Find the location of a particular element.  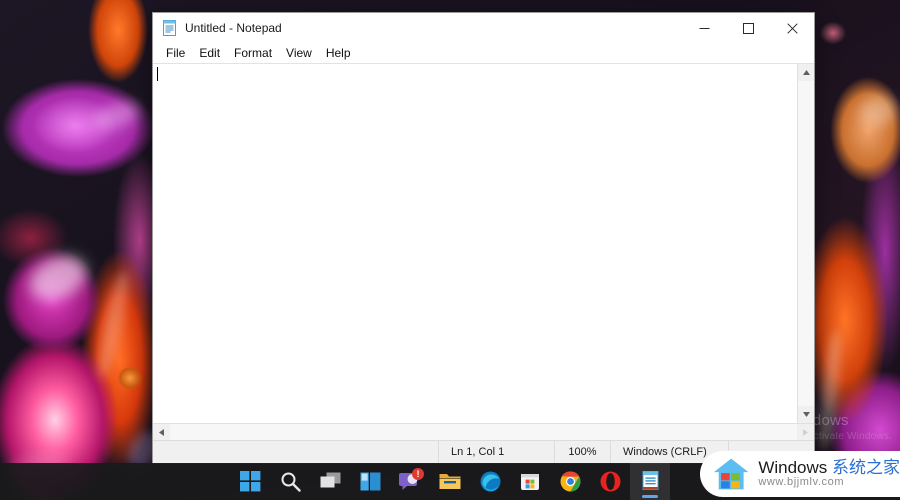

taskbar-item-file-explorer is located at coordinates (450, 481).